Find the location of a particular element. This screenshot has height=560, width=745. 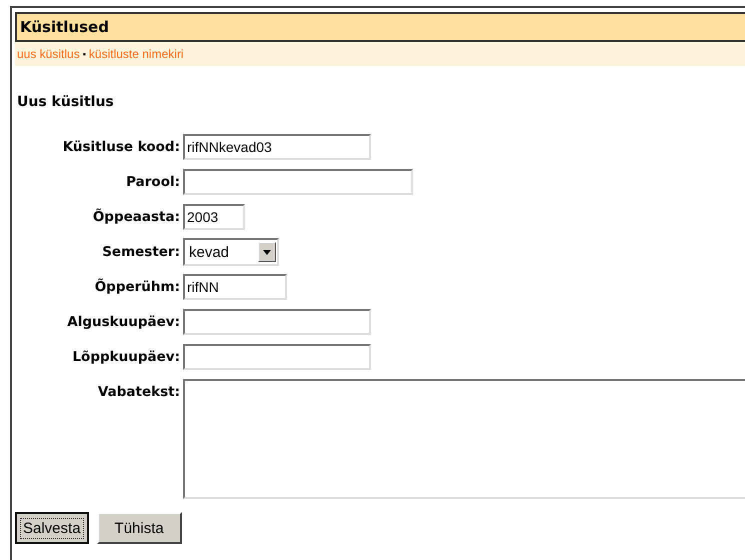

field-label: Õppeaasta: is located at coordinates (136, 217).